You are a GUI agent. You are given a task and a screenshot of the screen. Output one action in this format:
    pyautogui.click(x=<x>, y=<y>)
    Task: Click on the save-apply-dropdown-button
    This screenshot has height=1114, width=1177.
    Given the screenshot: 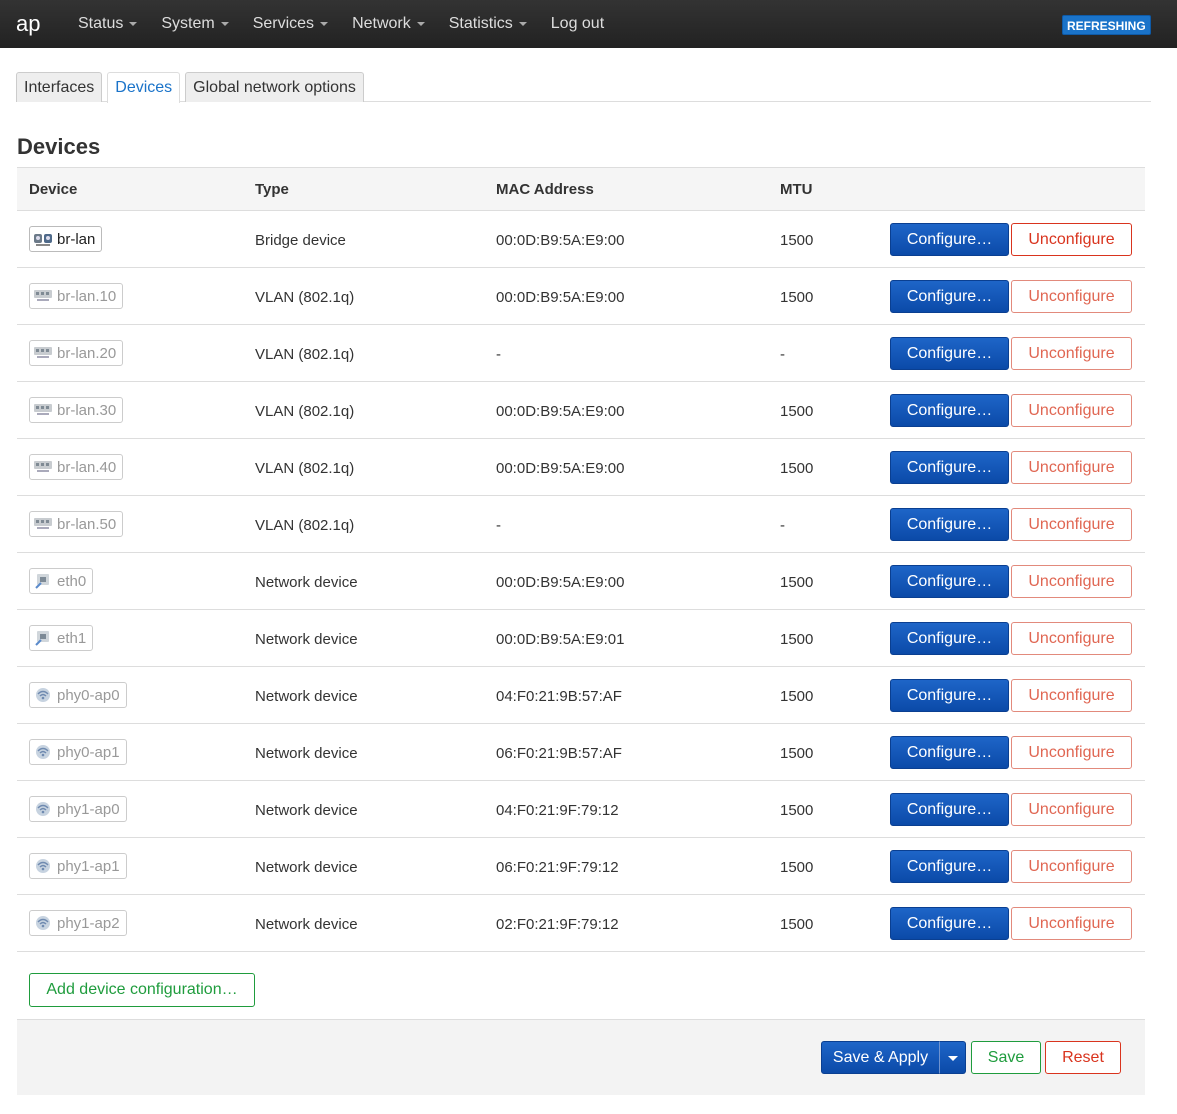 What is the action you would take?
    pyautogui.click(x=952, y=1057)
    